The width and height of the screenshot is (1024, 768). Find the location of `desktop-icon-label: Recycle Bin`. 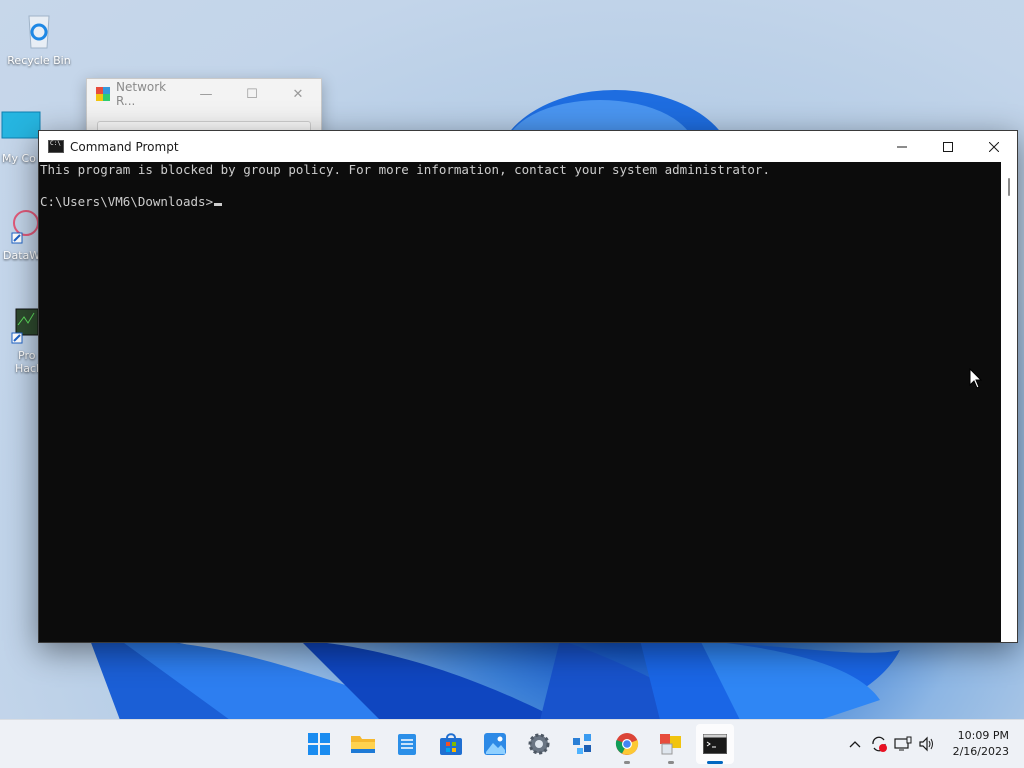

desktop-icon-label: Recycle Bin is located at coordinates (39, 60).